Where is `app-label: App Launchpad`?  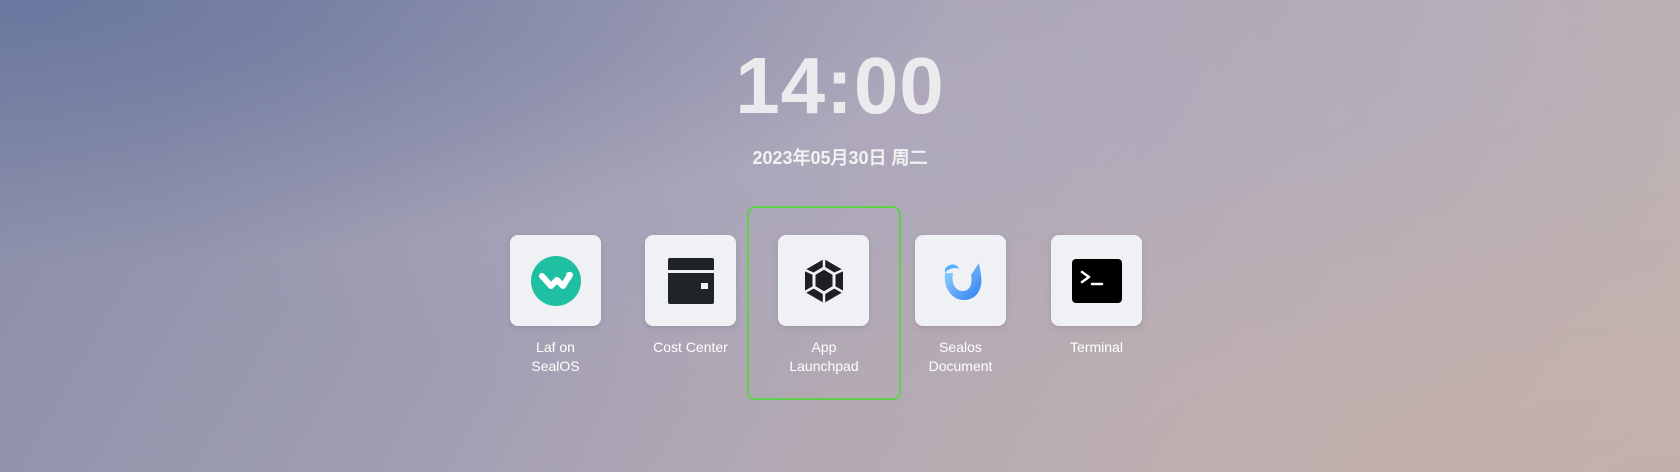 app-label: App Launchpad is located at coordinates (824, 356).